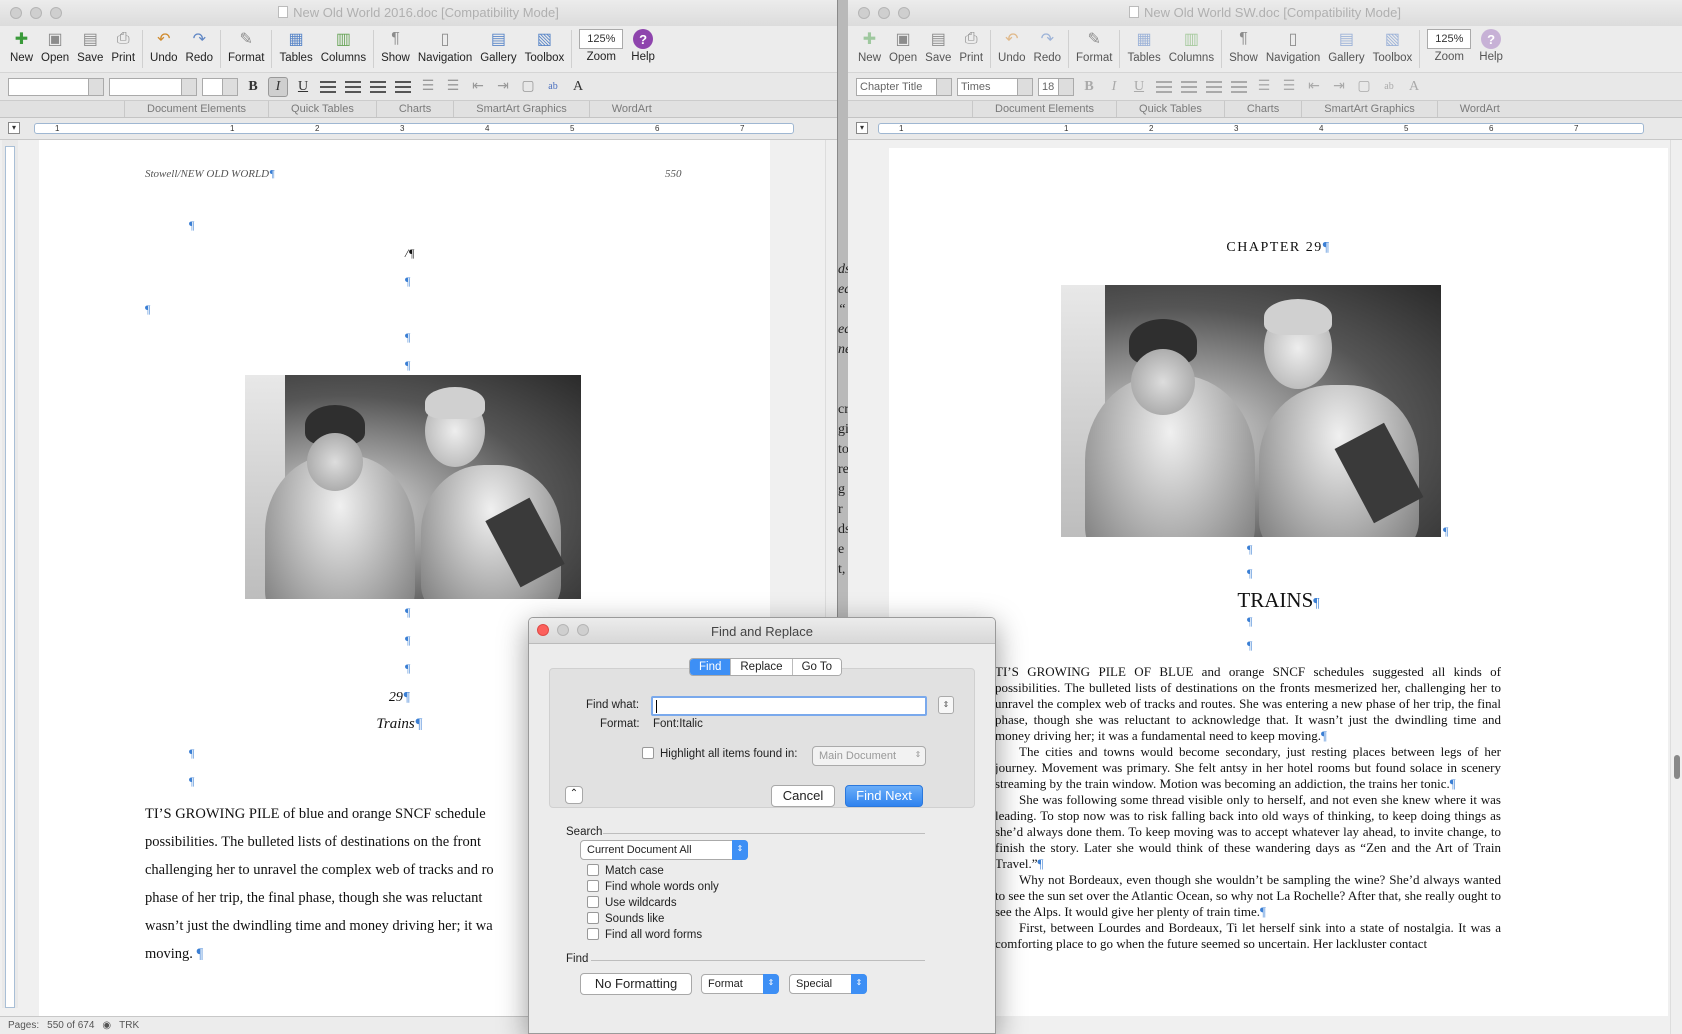 This screenshot has height=1034, width=1682. I want to click on font-size-dropdown, so click(220, 86).